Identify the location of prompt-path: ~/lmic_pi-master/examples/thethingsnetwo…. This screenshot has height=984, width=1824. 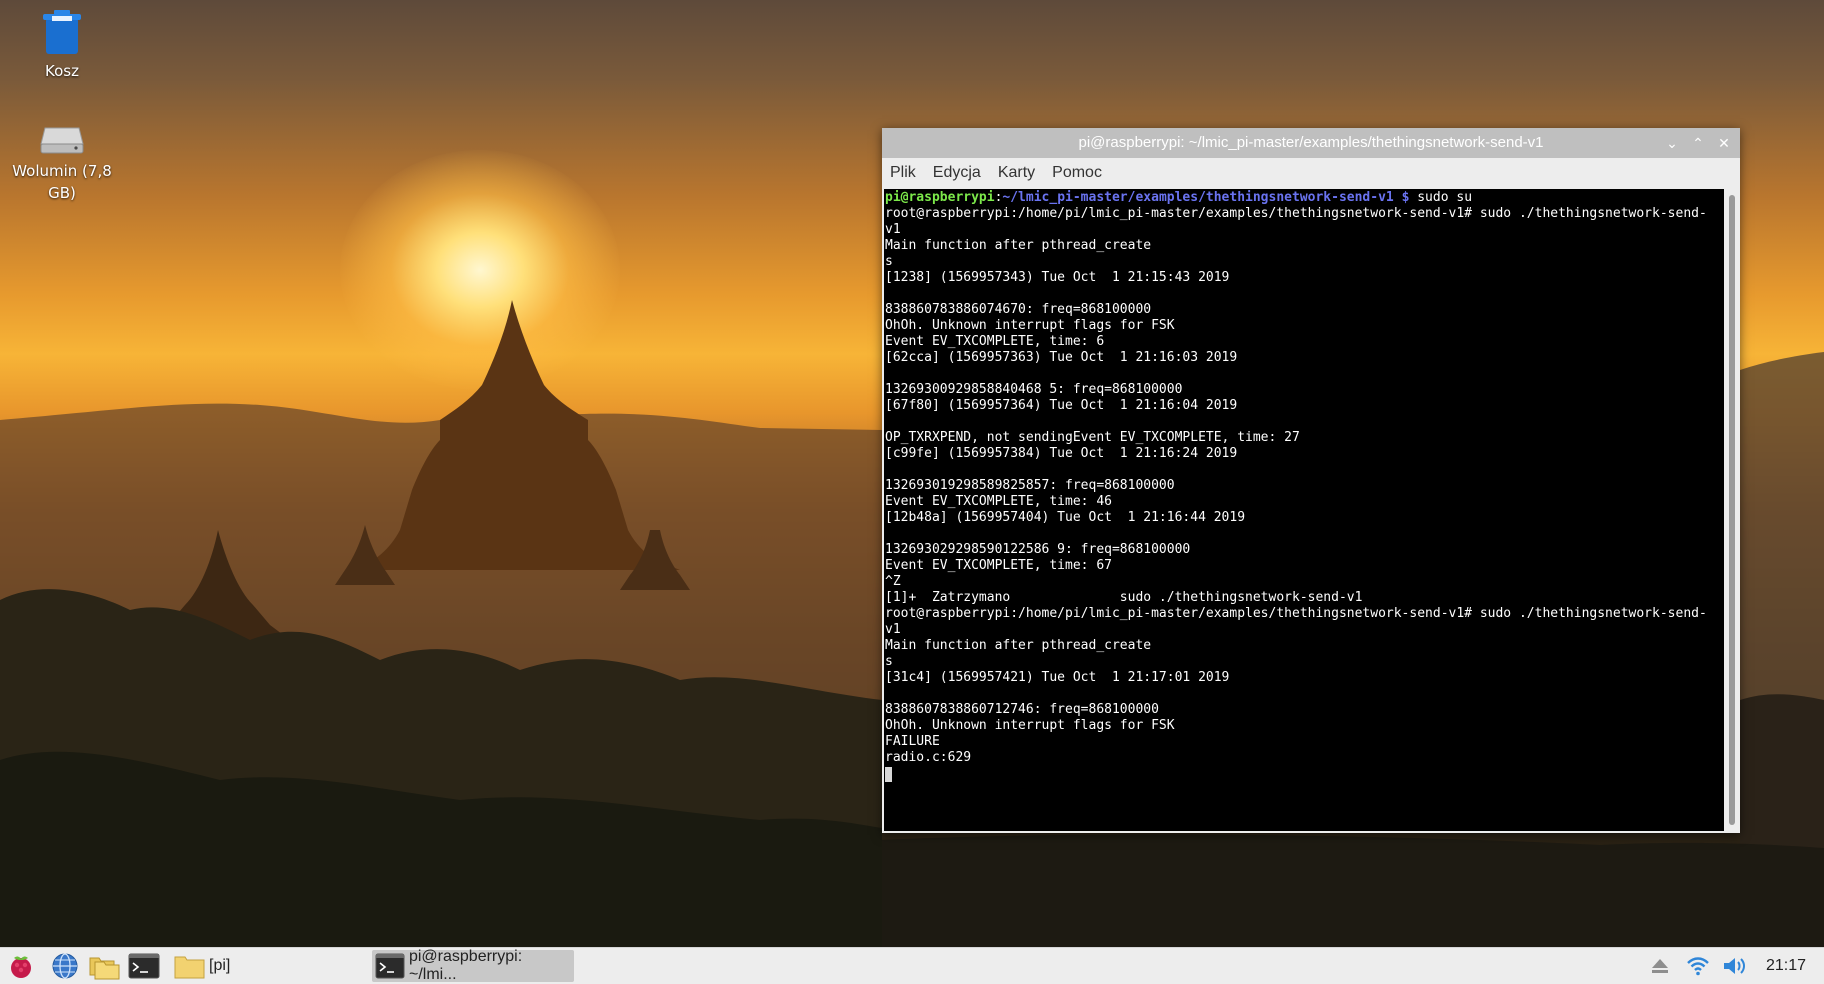
(1206, 197).